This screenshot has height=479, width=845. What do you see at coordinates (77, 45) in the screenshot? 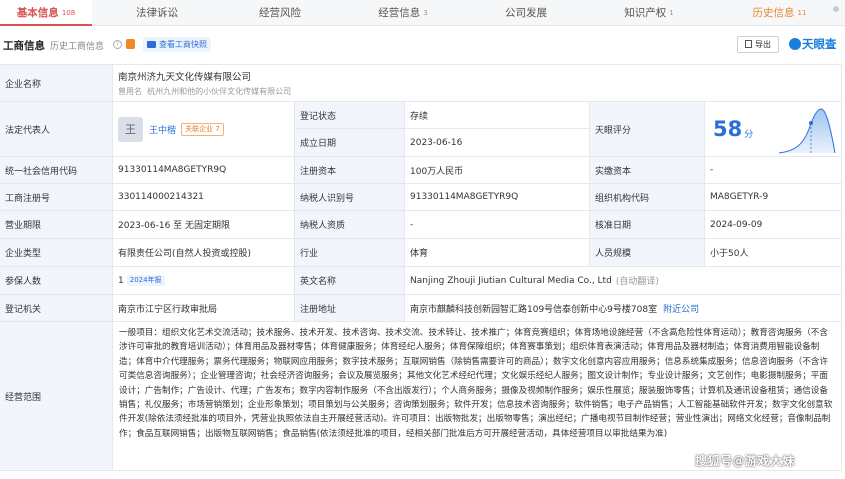
I see `history-business-link: 历史工商信息` at bounding box center [77, 45].